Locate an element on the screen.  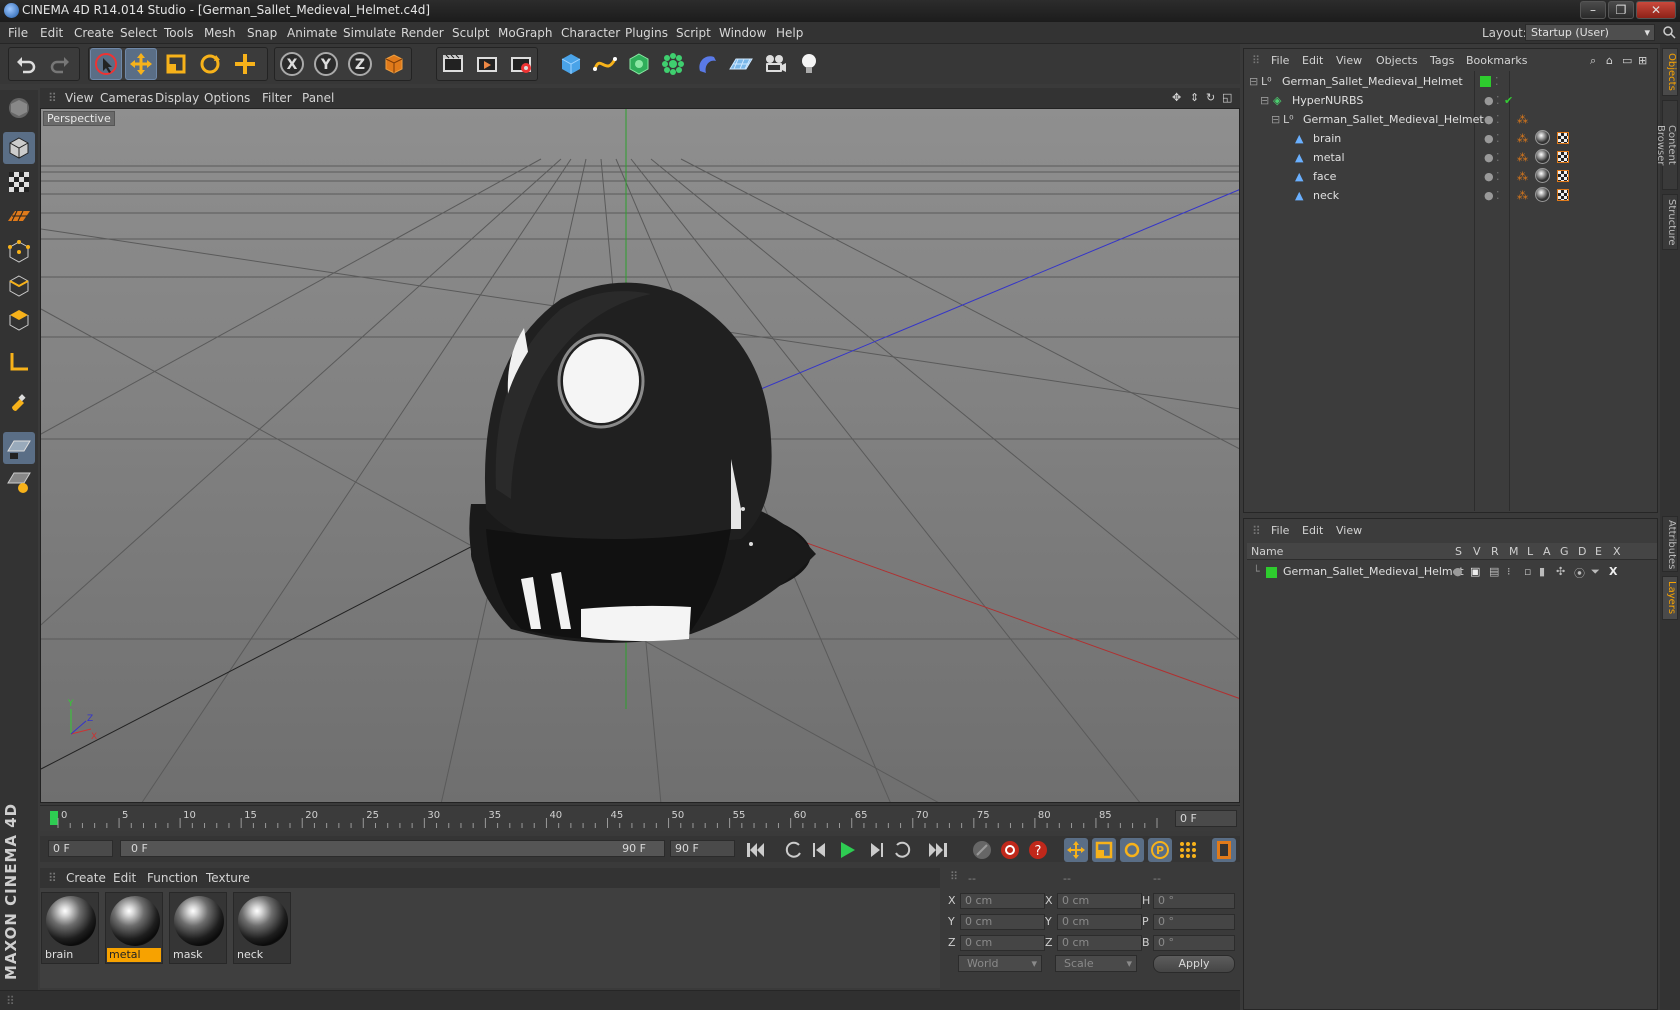
rotate-icon is located at coordinates (210, 64).